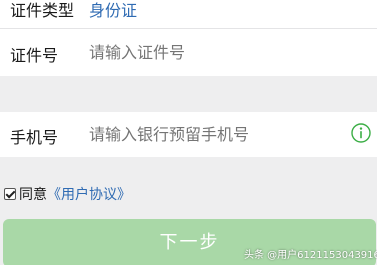 This screenshot has height=265, width=377. Describe the element at coordinates (89, 194) in the screenshot. I see `user-agreement-link: 《用户协议》` at that location.